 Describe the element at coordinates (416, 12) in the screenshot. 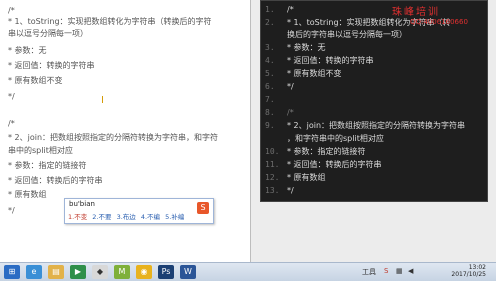

I see `watermark-text: 珠峰培训` at that location.